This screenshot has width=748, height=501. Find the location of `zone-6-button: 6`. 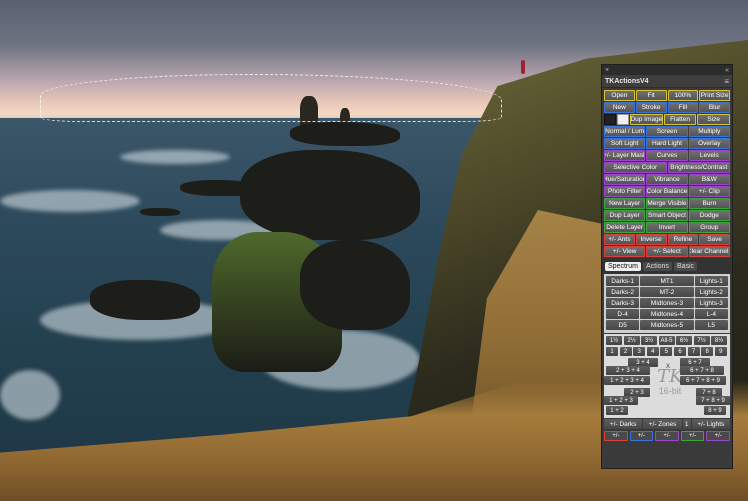

zone-6-button: 6 is located at coordinates (680, 351).